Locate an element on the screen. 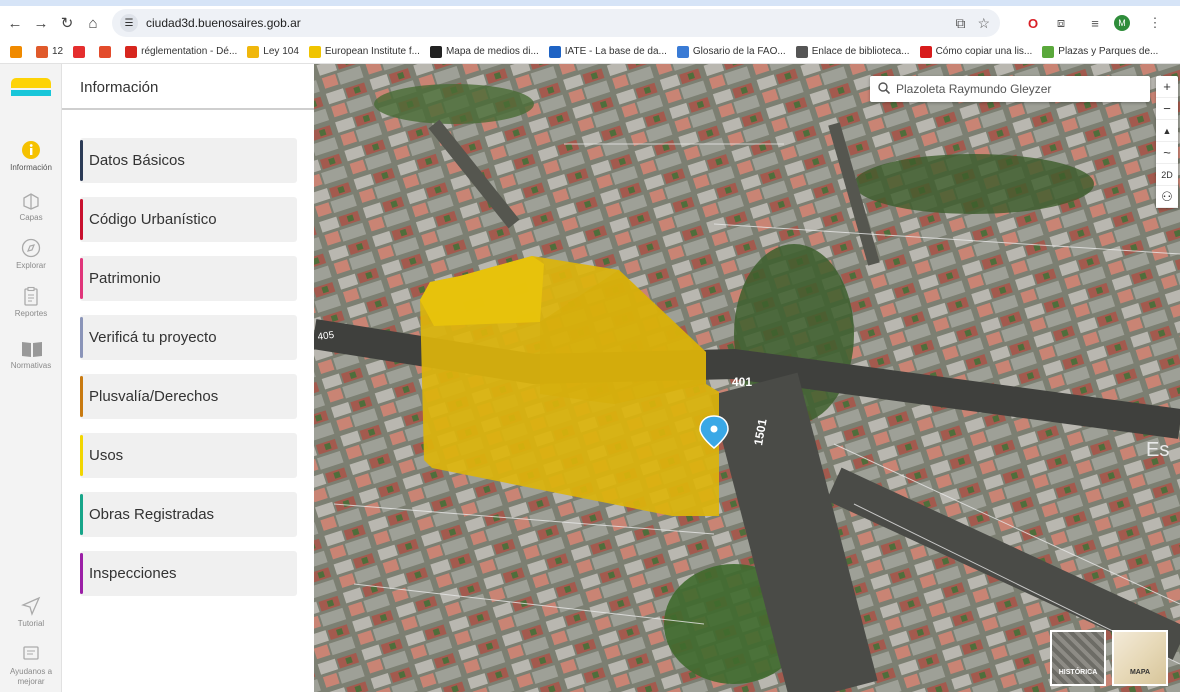  category-button: Patrimonio is located at coordinates (188, 278).